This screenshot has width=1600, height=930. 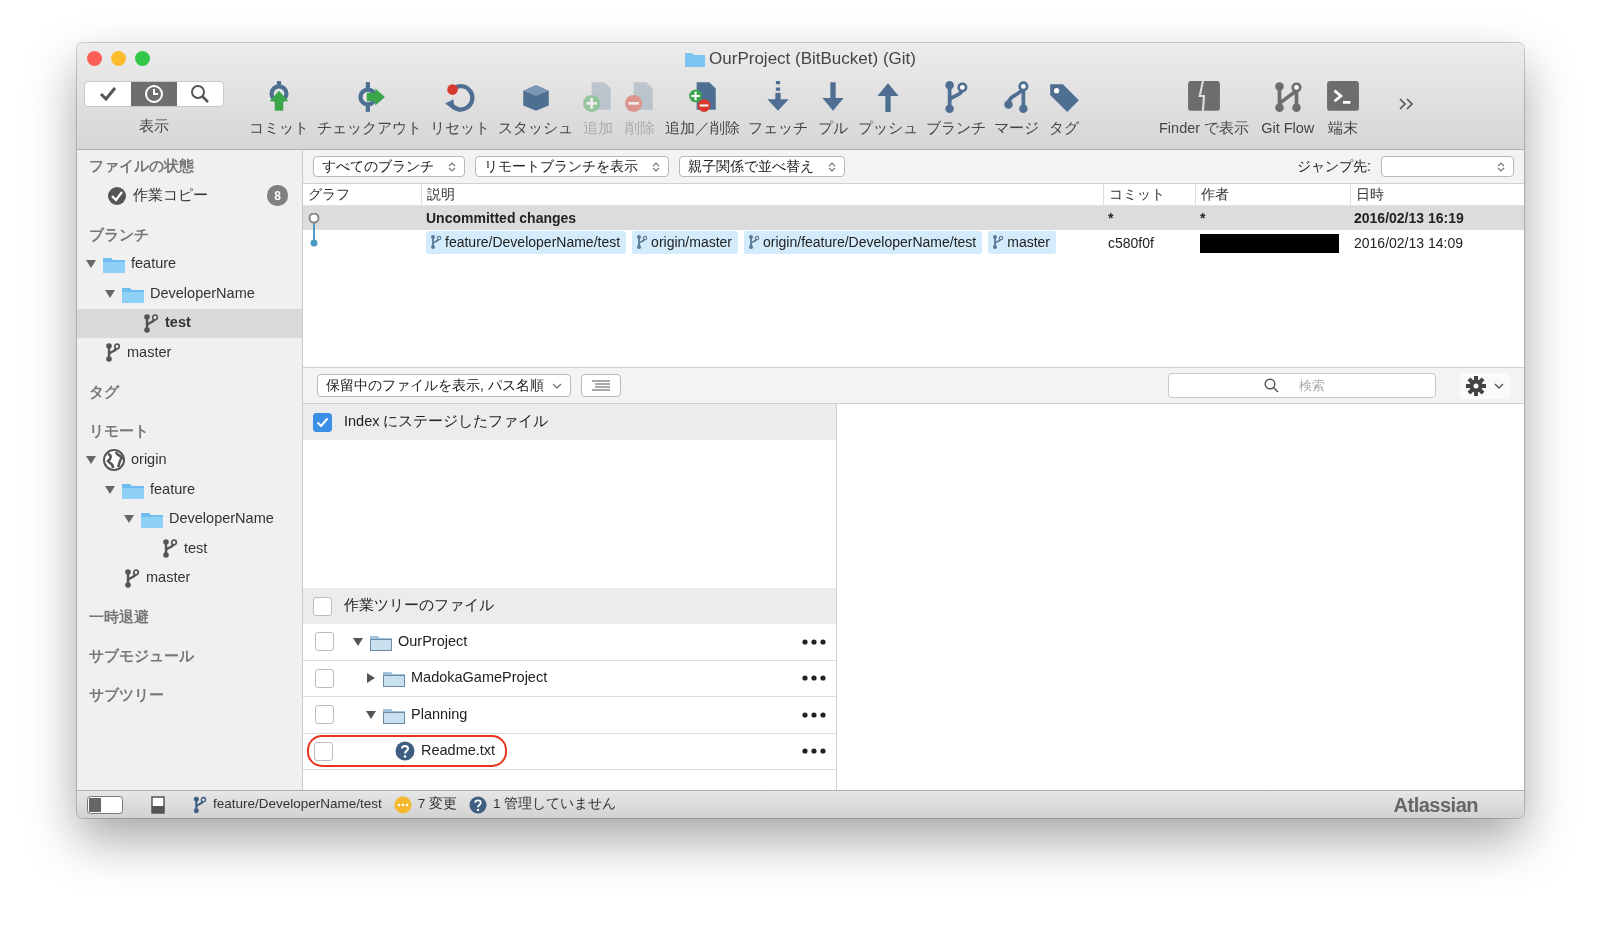 What do you see at coordinates (685, 242) in the screenshot?
I see `branch-label: origin/master` at bounding box center [685, 242].